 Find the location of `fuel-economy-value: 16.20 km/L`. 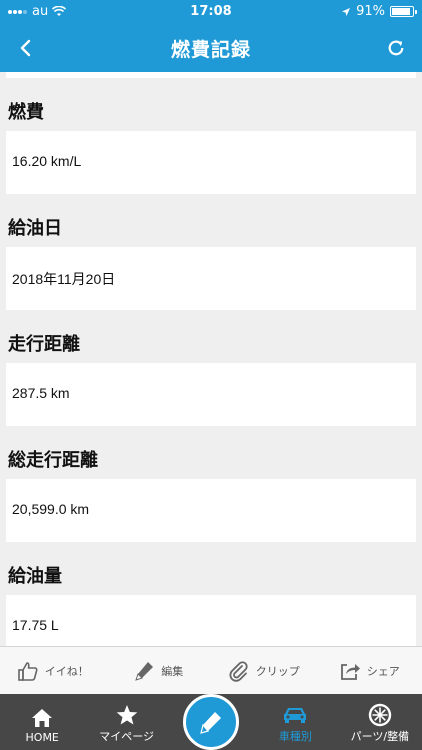

fuel-economy-value: 16.20 km/L is located at coordinates (211, 162).